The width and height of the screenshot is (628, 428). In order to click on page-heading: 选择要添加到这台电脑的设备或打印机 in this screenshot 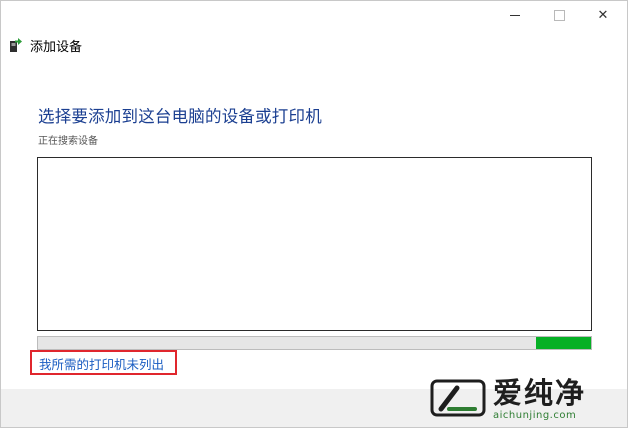, I will do `click(180, 116)`.